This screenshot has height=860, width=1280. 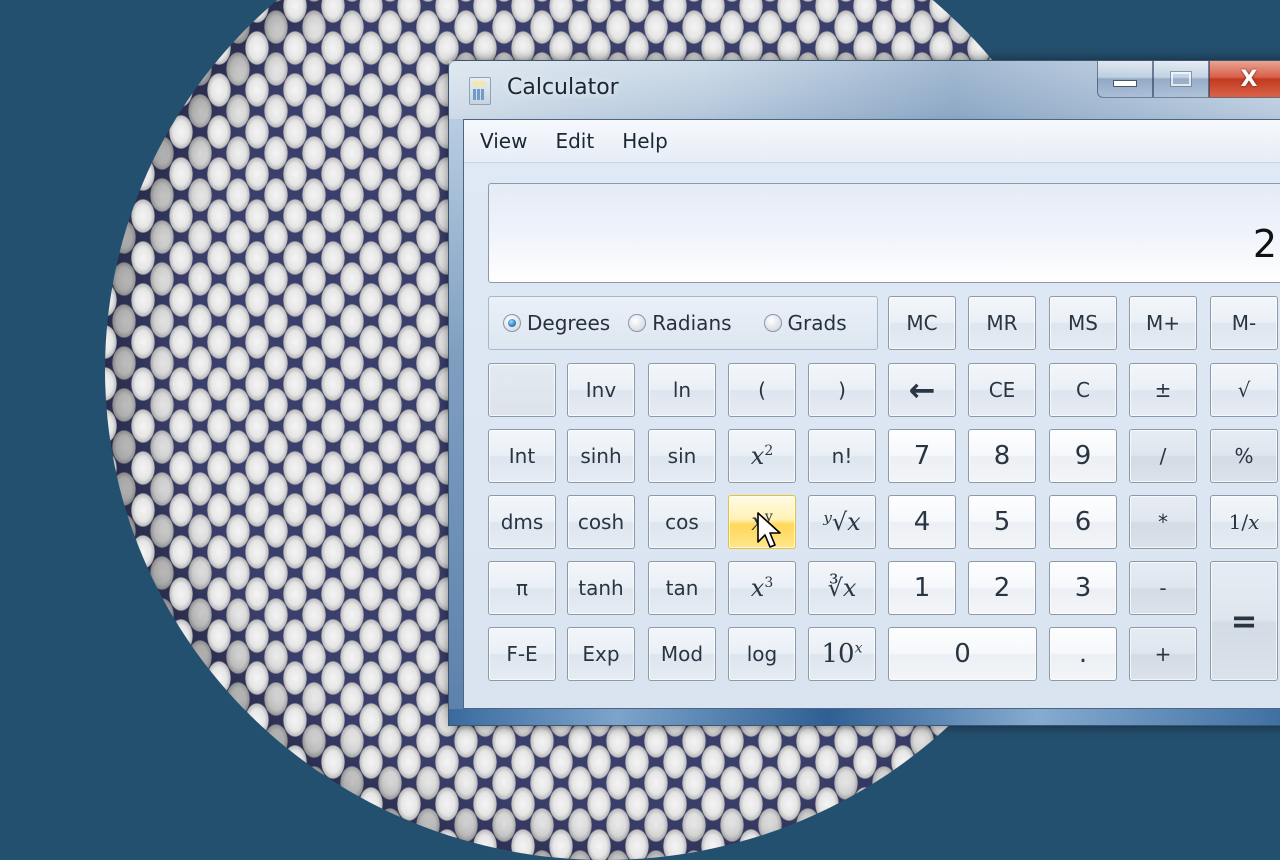 I want to click on window-title: Calculator, so click(x=563, y=87).